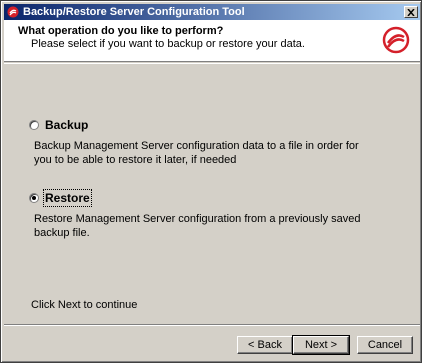 This screenshot has height=363, width=422. What do you see at coordinates (385, 345) in the screenshot?
I see `cancel-button: Cancel` at bounding box center [385, 345].